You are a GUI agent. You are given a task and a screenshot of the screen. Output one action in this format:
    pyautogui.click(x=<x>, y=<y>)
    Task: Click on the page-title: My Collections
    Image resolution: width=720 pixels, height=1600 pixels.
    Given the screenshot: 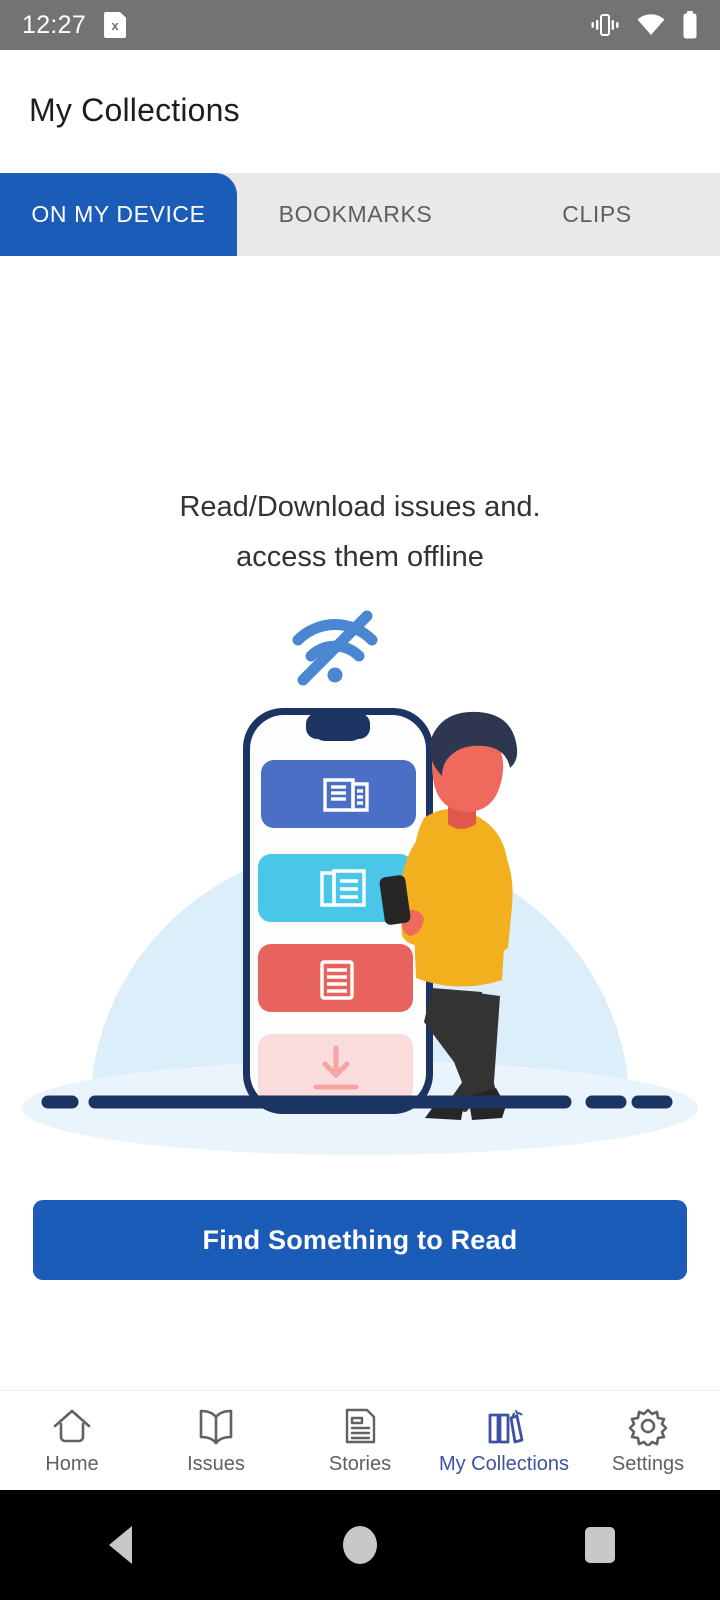 What is the action you would take?
    pyautogui.click(x=134, y=109)
    